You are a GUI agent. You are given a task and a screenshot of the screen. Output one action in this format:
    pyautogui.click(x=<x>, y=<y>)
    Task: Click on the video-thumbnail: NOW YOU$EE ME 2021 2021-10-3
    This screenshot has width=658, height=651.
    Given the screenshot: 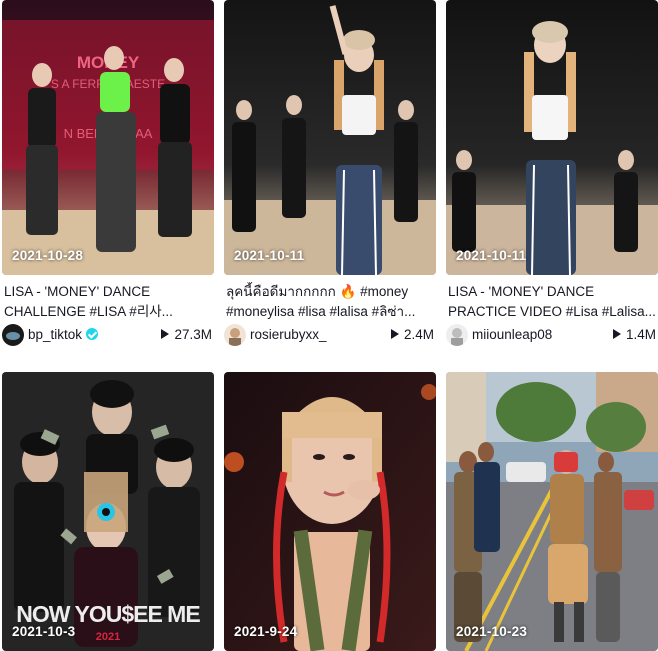 What is the action you would take?
    pyautogui.click(x=108, y=511)
    